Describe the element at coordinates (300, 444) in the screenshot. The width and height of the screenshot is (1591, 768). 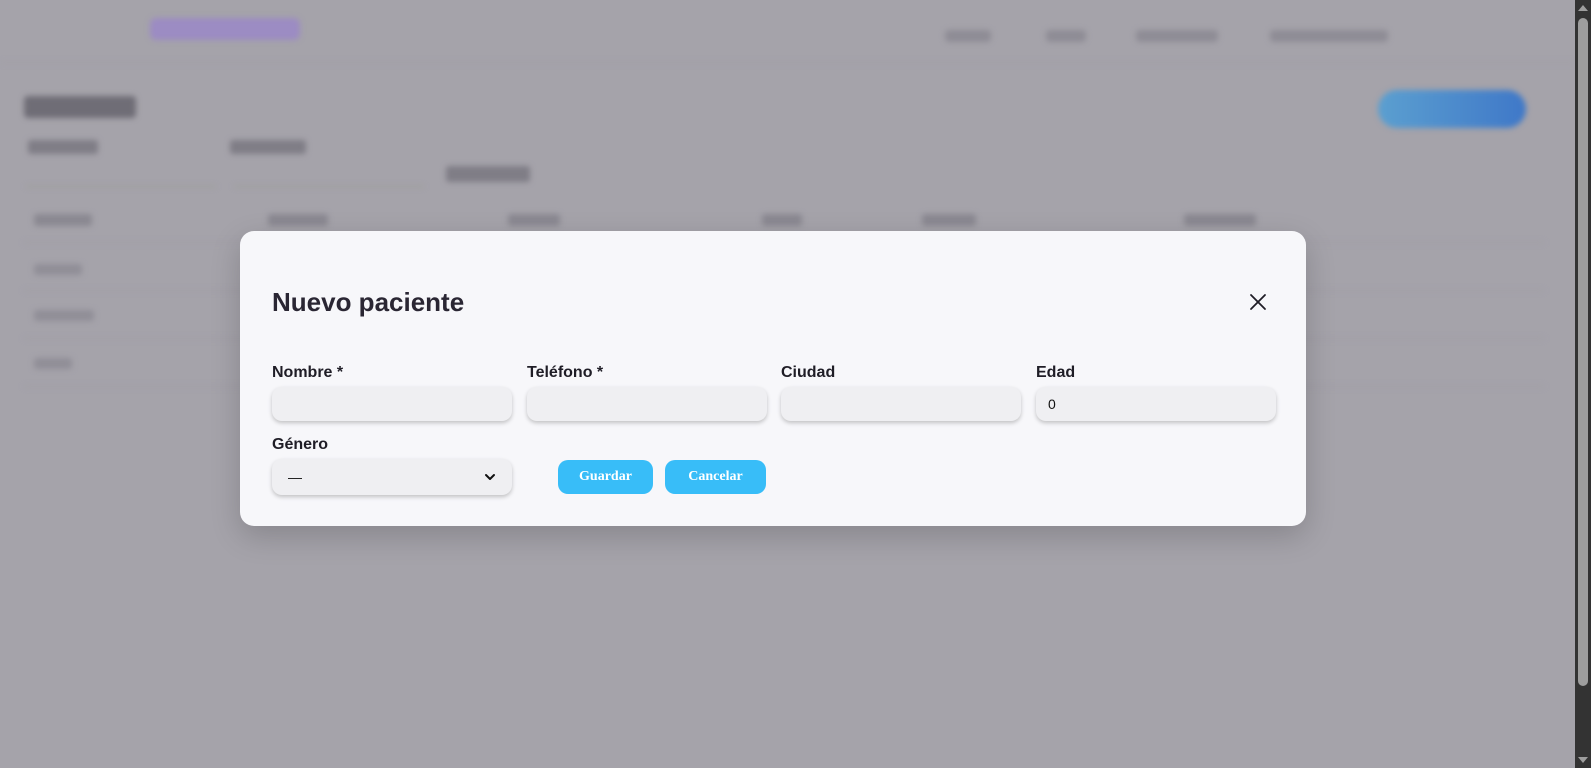
I see `genero-label: Género` at that location.